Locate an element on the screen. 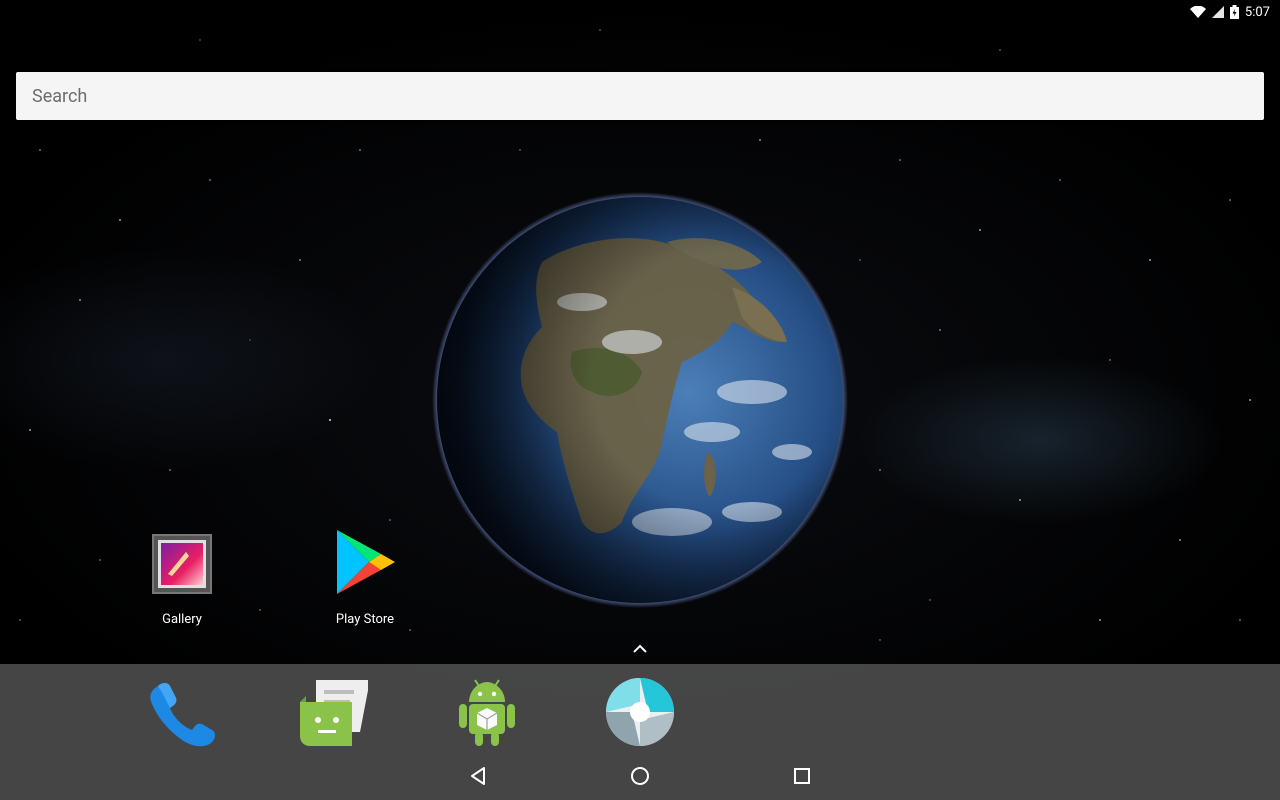  wifi-icon is located at coordinates (1197, 12).